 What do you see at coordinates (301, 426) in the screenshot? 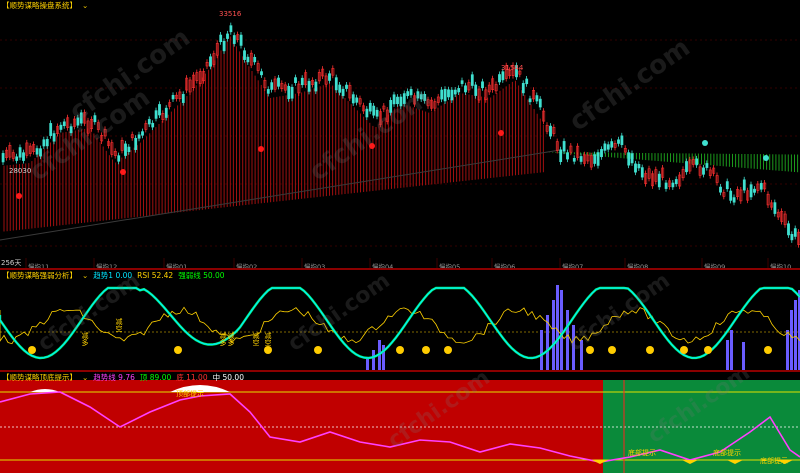
I see `bearish-zone` at bounding box center [301, 426].